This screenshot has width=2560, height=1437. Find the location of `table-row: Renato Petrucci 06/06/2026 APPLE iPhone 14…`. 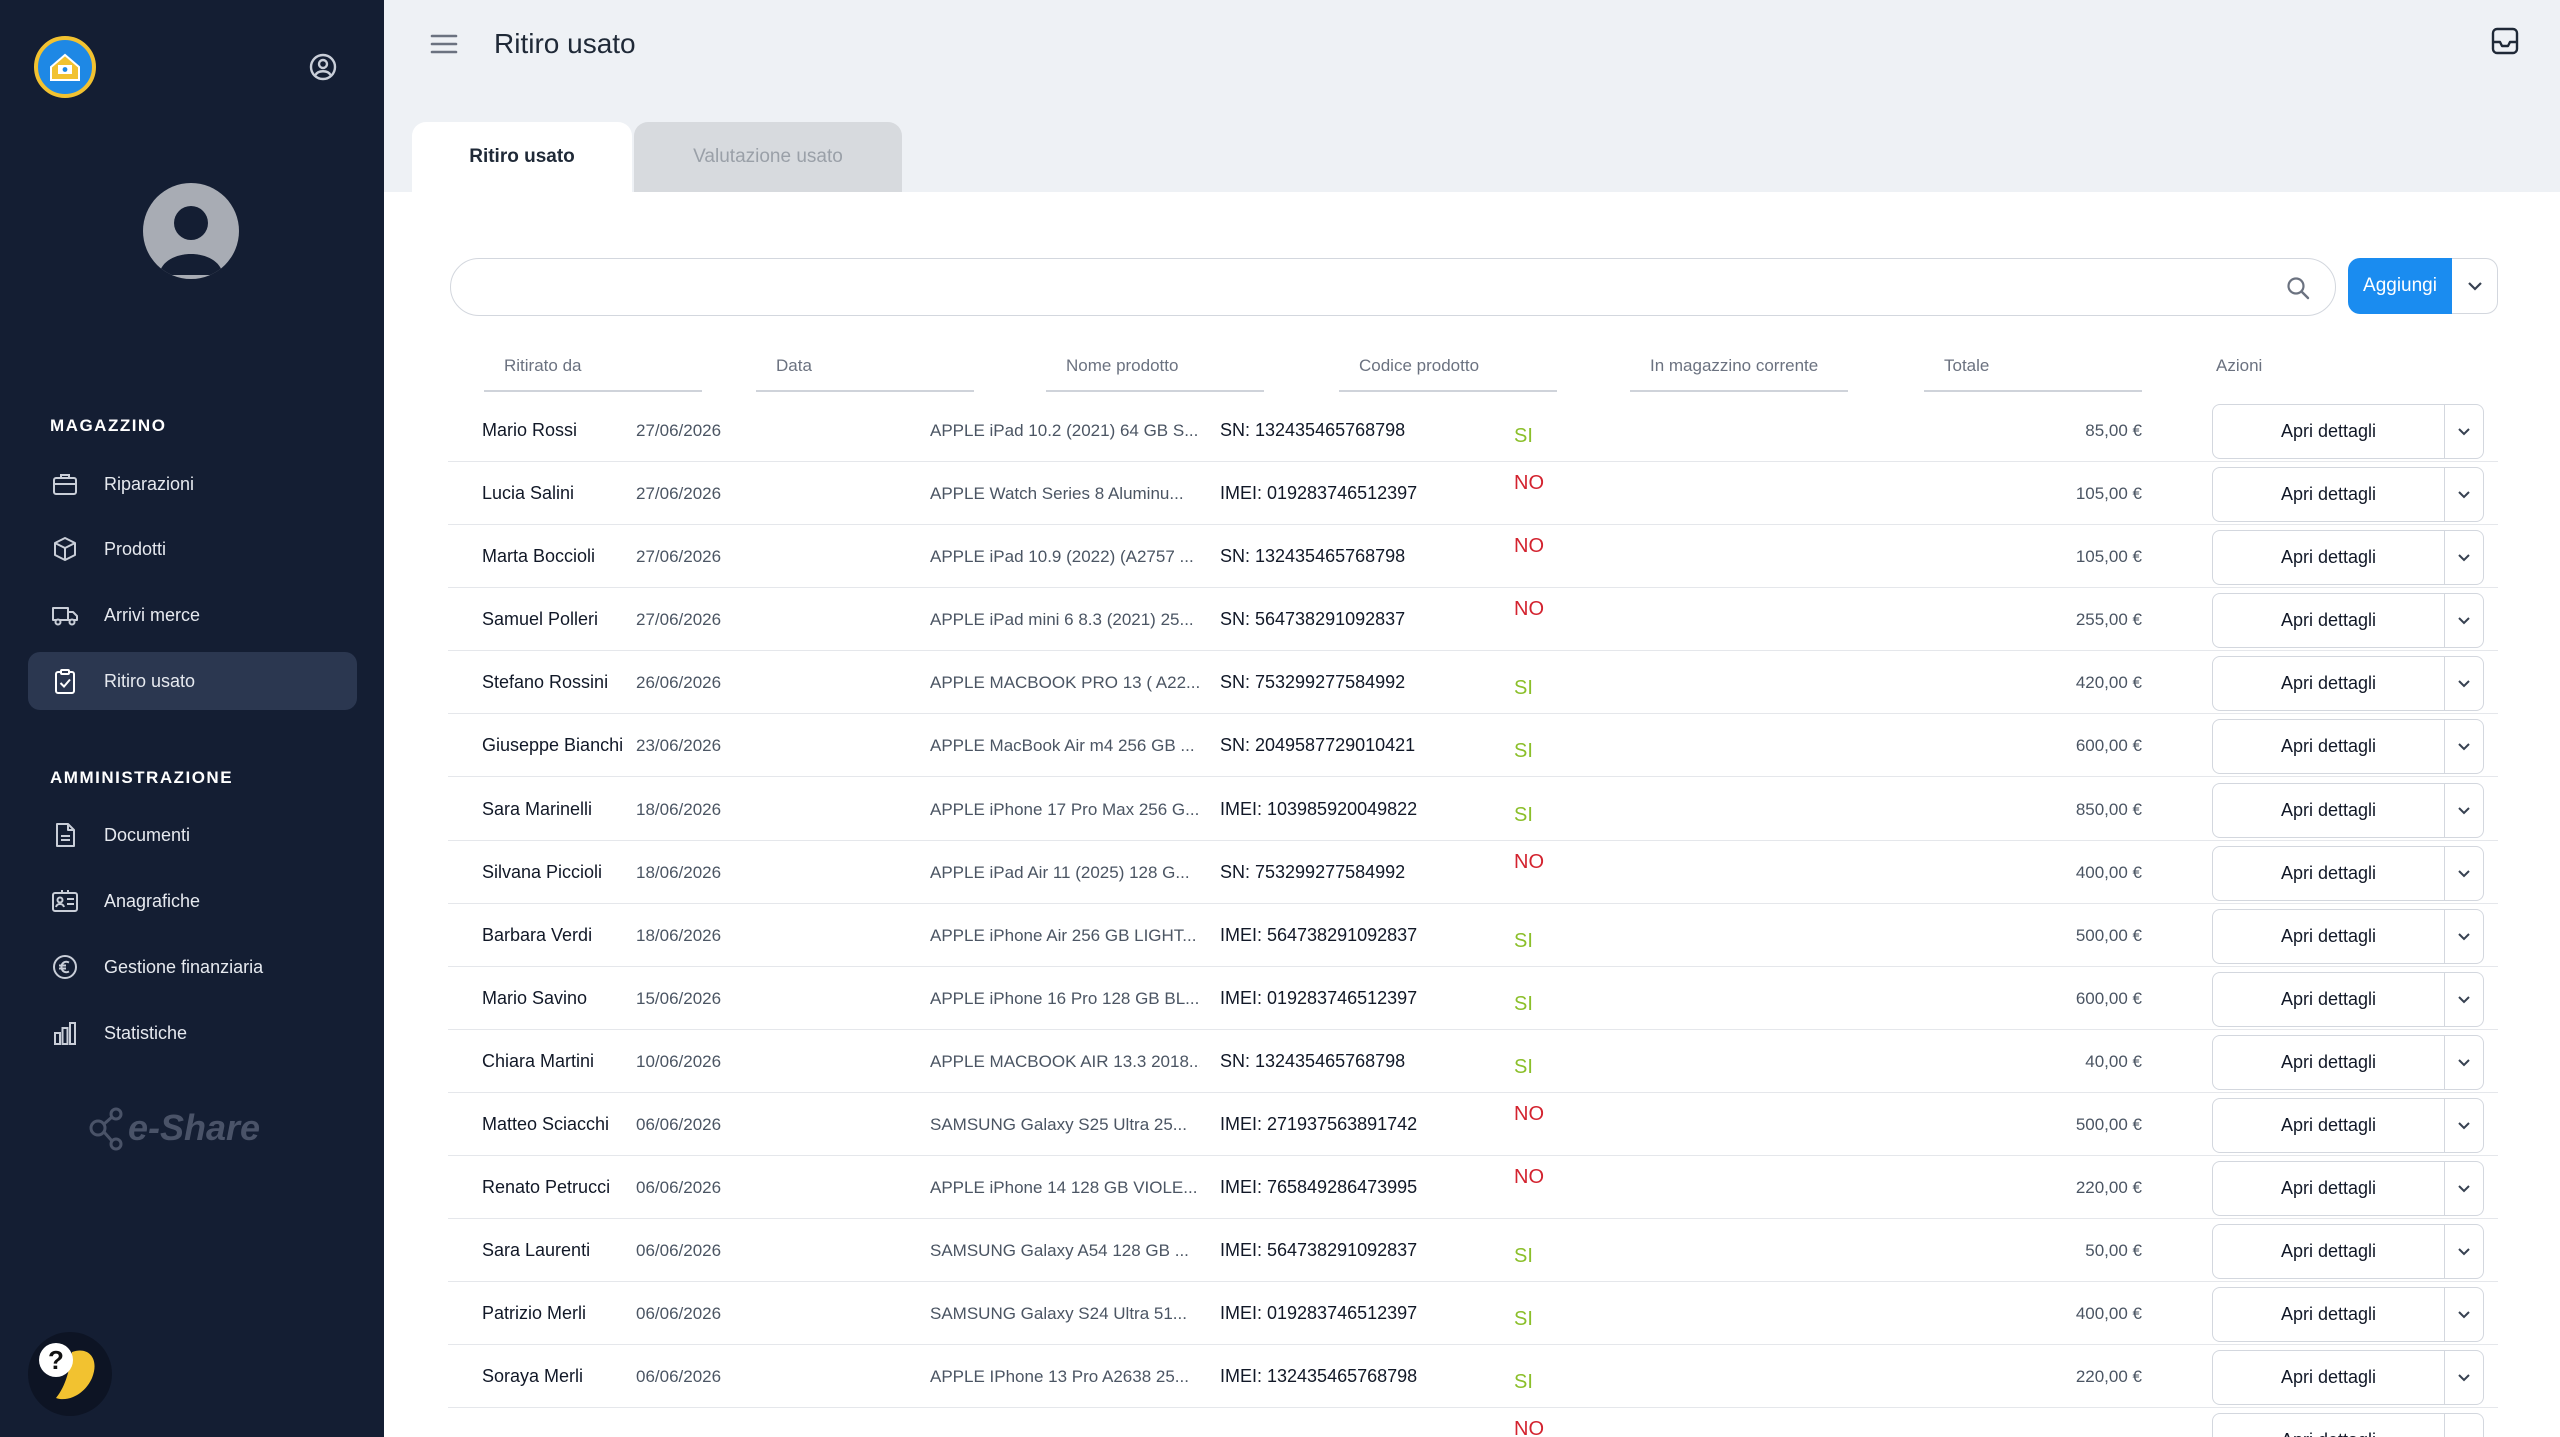

table-row: Renato Petrucci 06/06/2026 APPLE iPhone 14… is located at coordinates (1473, 1187).